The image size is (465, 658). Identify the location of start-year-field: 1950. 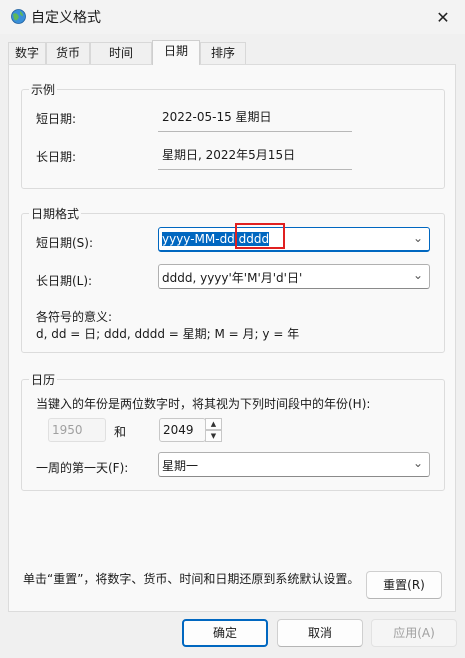
(77, 430).